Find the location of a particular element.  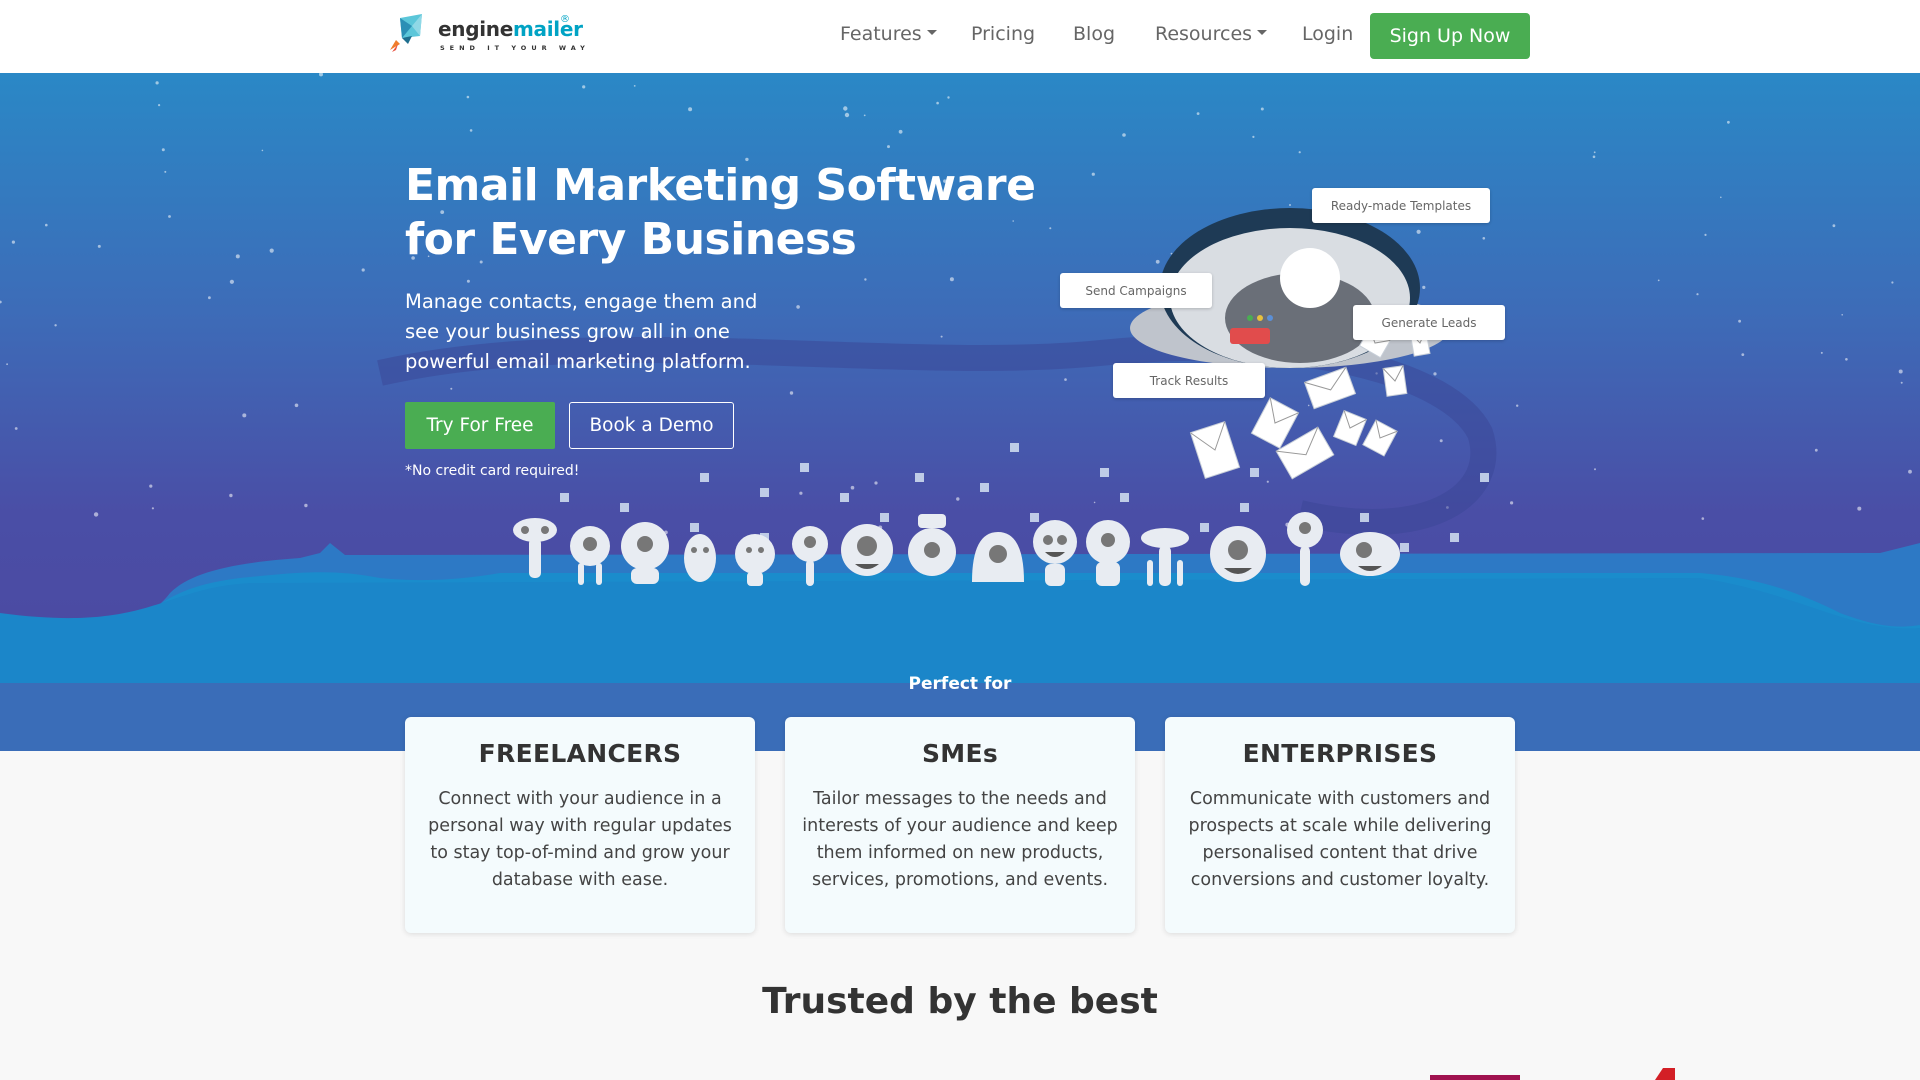

generate-leads-label: Generate Leads is located at coordinates (1429, 322).